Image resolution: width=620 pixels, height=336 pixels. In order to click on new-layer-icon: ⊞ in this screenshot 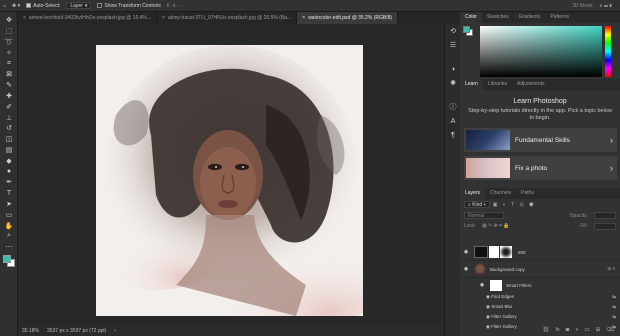, I will do `click(598, 331)`.